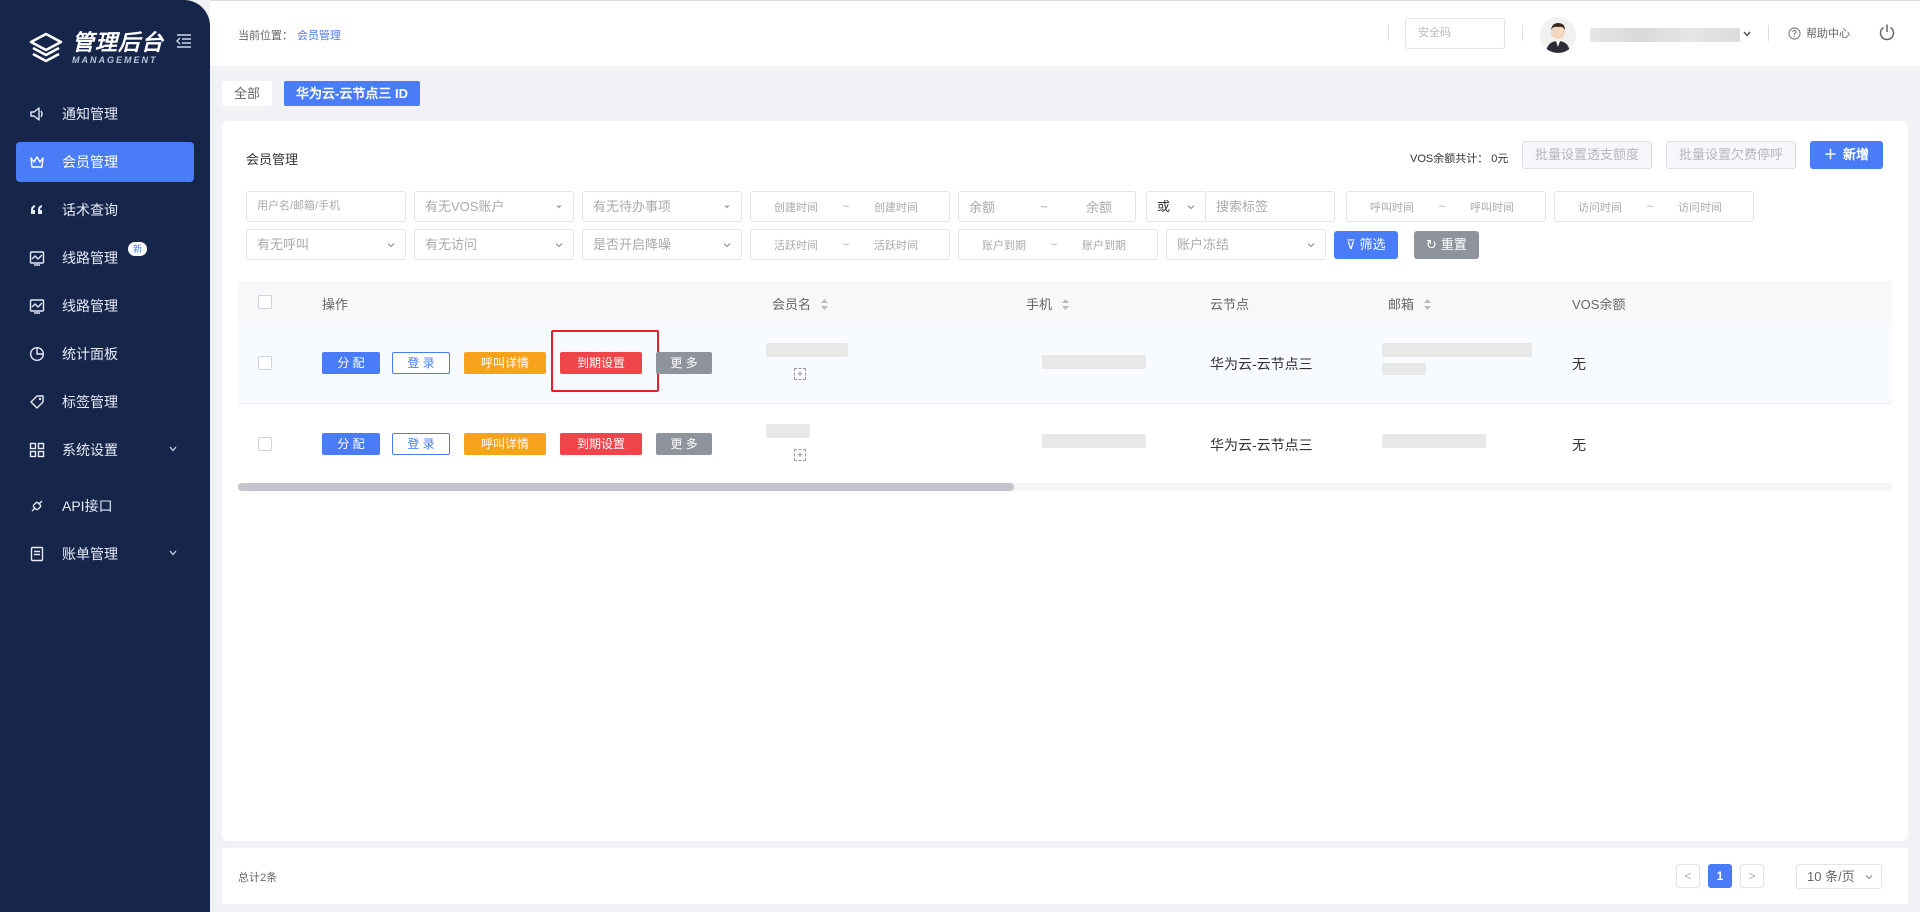 This screenshot has height=912, width=1920. What do you see at coordinates (632, 244) in the screenshot?
I see `select-value: 是否开启降噪` at bounding box center [632, 244].